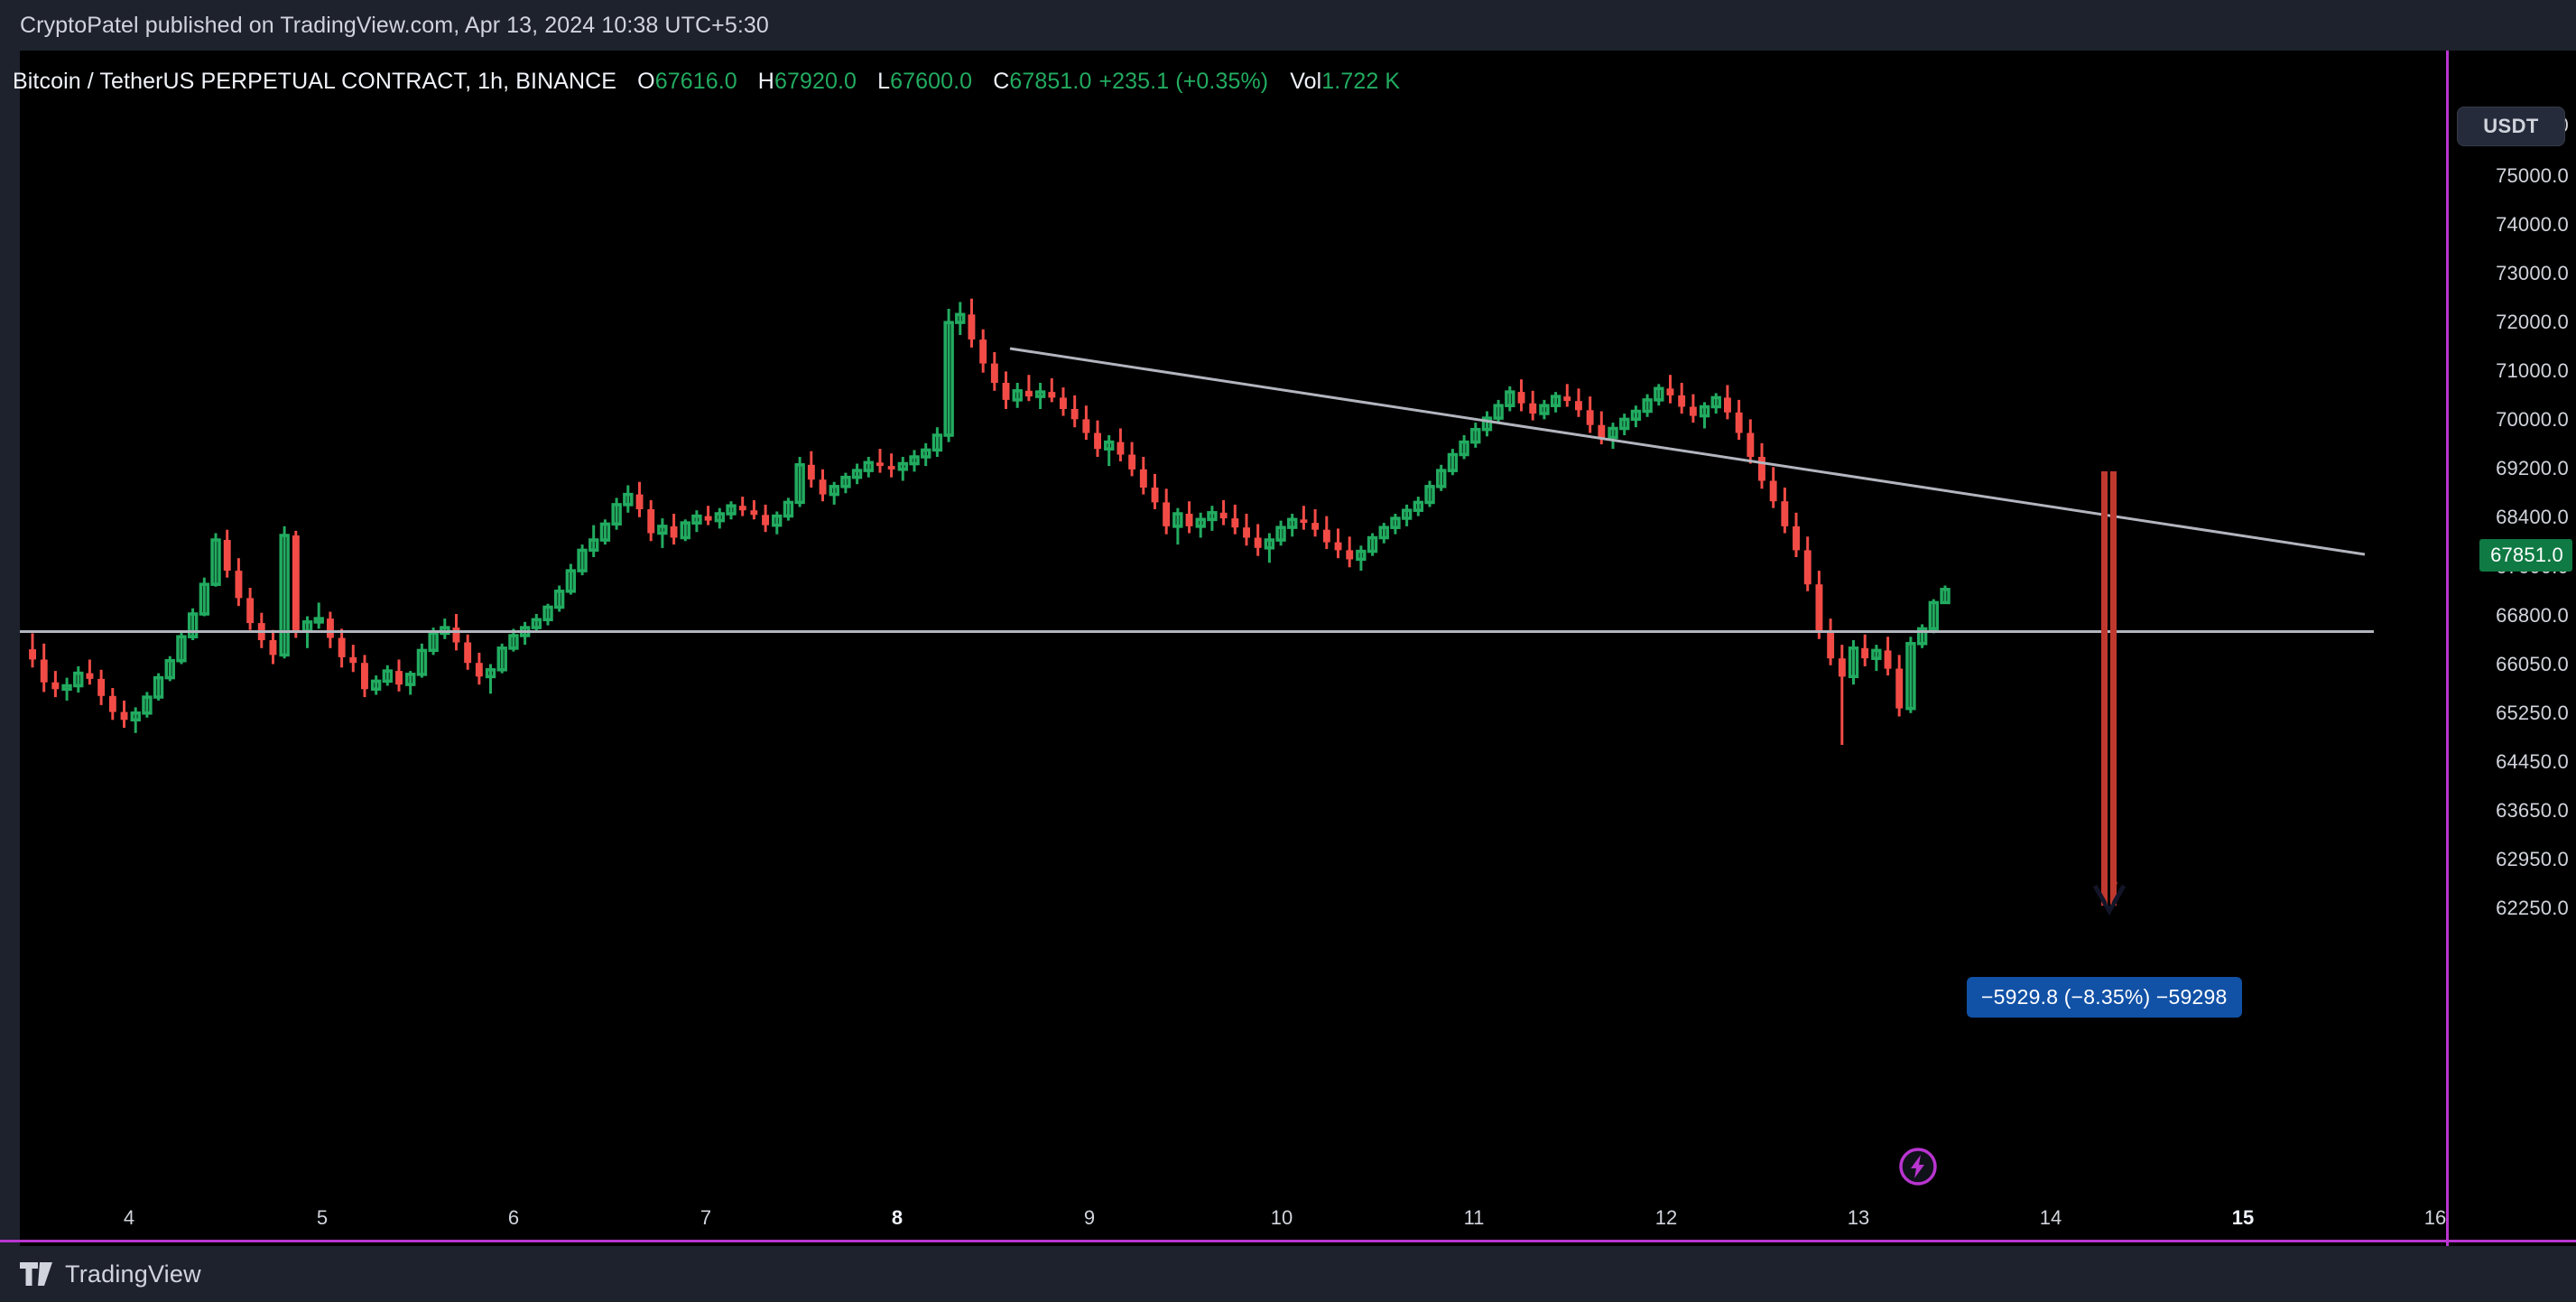 The width and height of the screenshot is (2576, 1302). What do you see at coordinates (816, 81) in the screenshot?
I see `legend-high-value: 67920.0` at bounding box center [816, 81].